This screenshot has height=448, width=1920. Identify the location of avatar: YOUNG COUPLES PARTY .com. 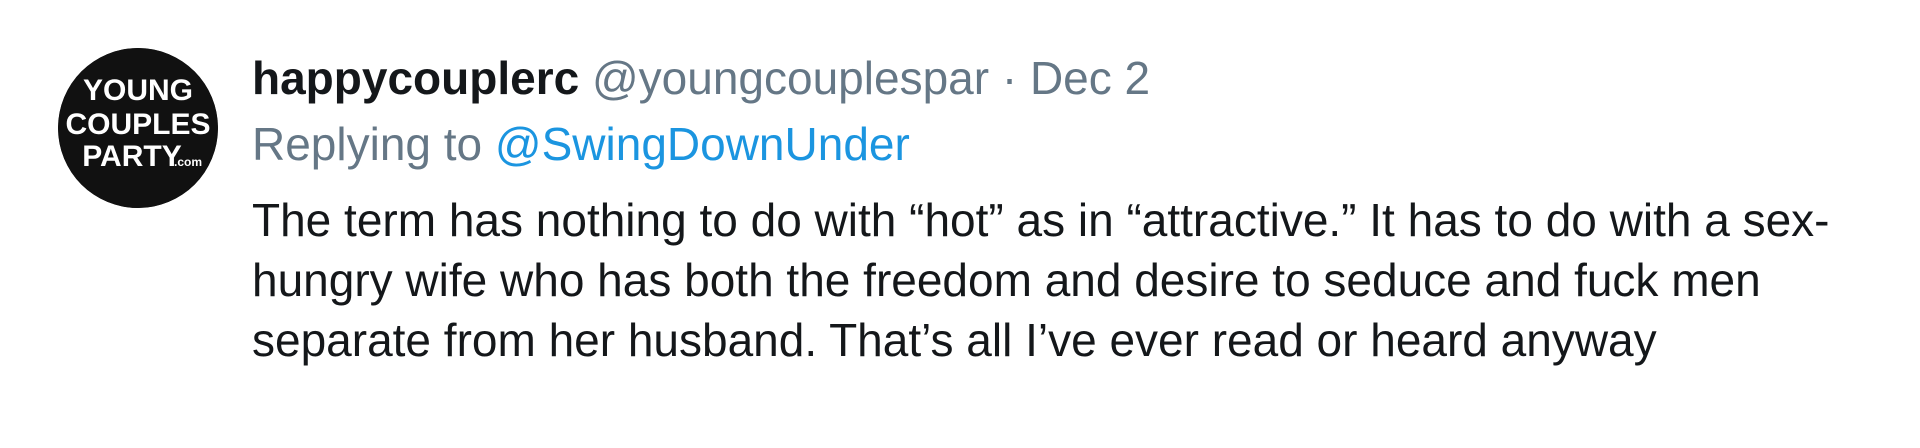
(138, 128).